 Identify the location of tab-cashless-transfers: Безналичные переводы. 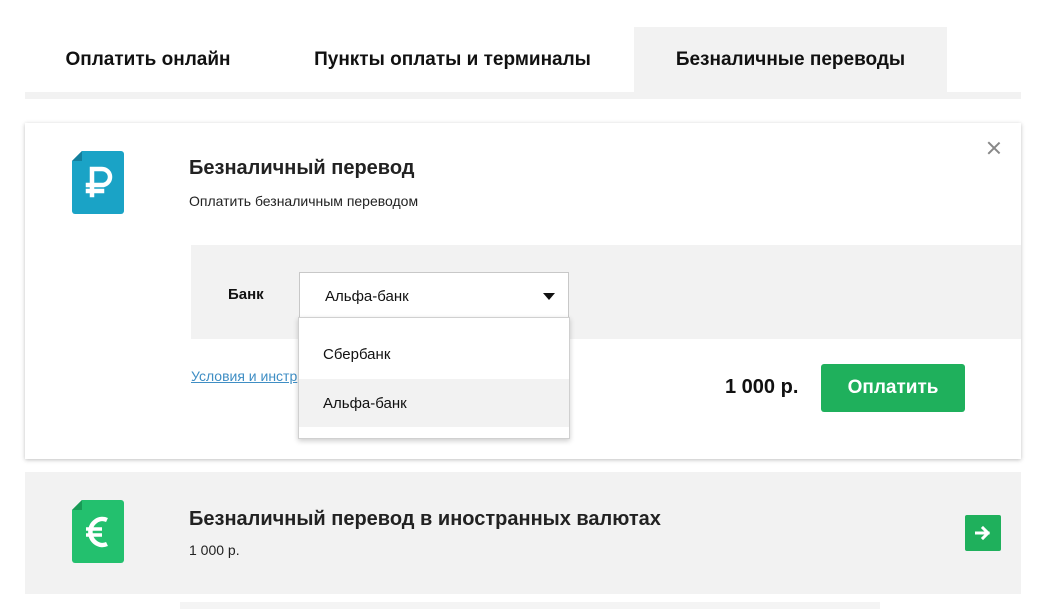
(790, 60).